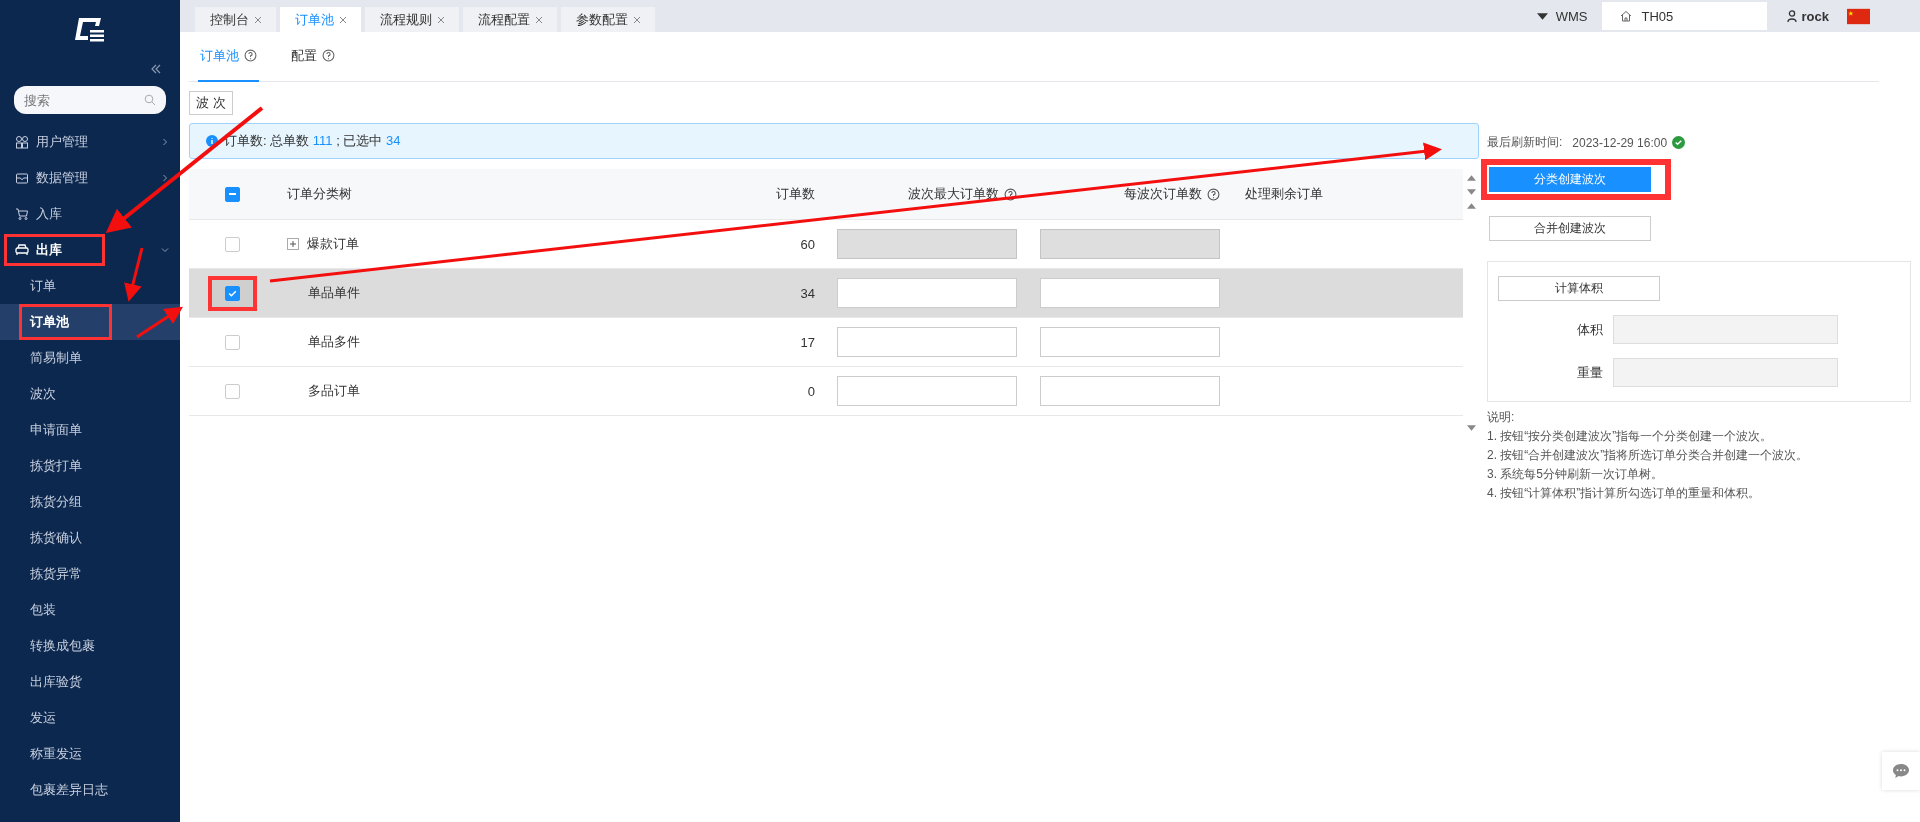  What do you see at coordinates (211, 103) in the screenshot?
I see `wave-button: 波 次` at bounding box center [211, 103].